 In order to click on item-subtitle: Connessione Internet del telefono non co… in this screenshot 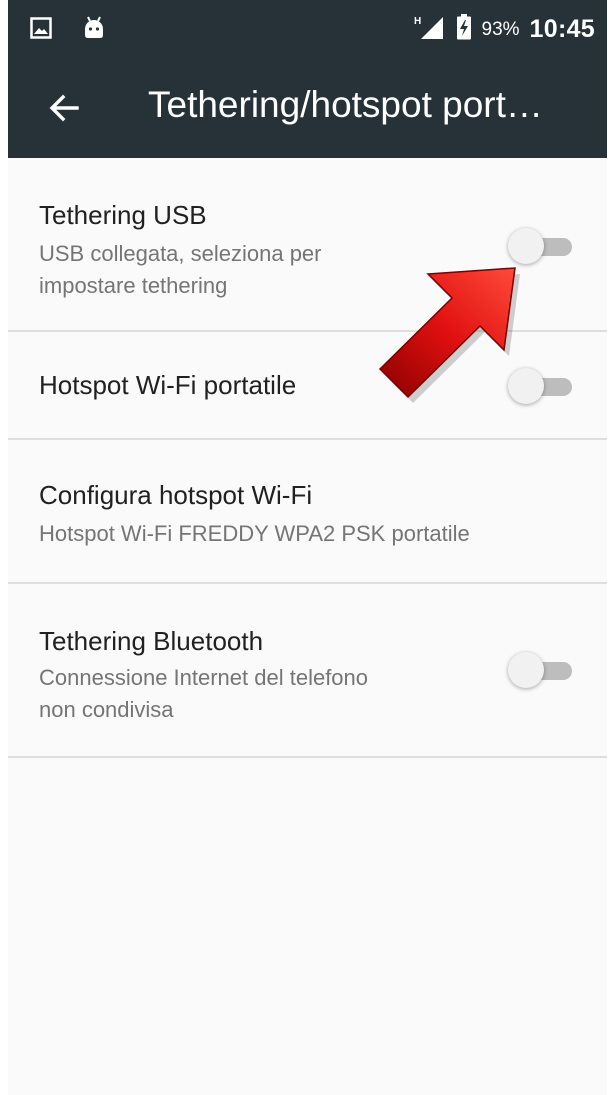, I will do `click(204, 693)`.